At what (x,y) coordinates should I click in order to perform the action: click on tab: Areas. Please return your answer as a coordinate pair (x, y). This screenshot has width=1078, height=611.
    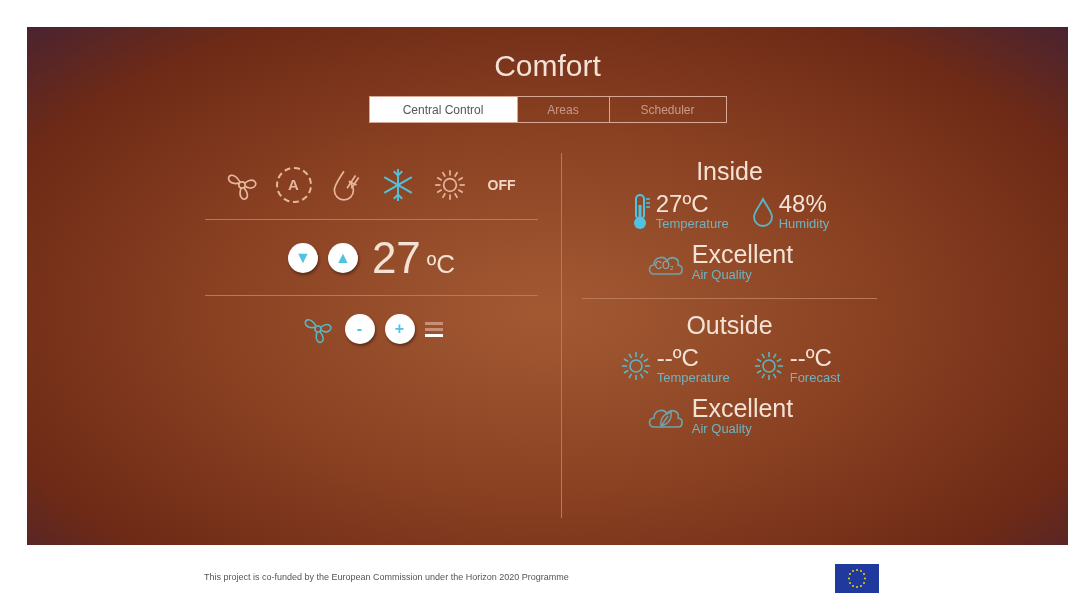
    Looking at the image, I should click on (562, 109).